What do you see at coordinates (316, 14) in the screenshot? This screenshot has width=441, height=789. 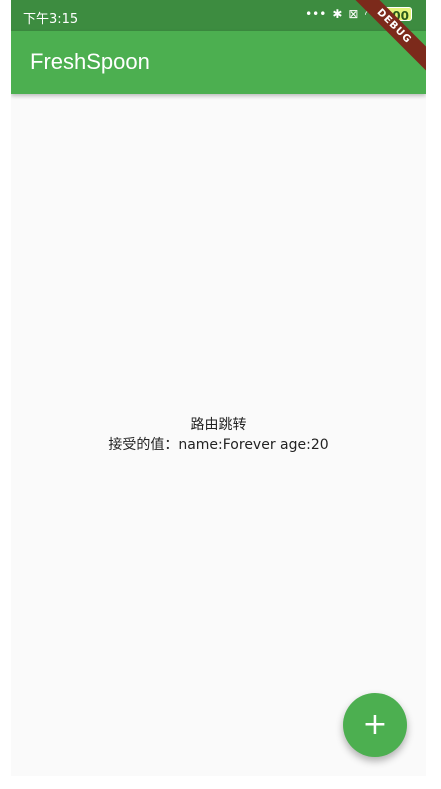 I see `more-dots-icon: •••` at bounding box center [316, 14].